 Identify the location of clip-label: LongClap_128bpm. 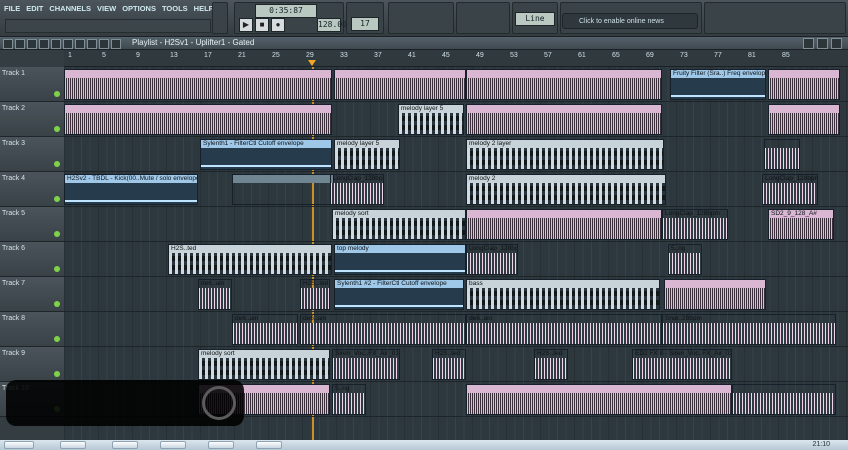
(358, 178).